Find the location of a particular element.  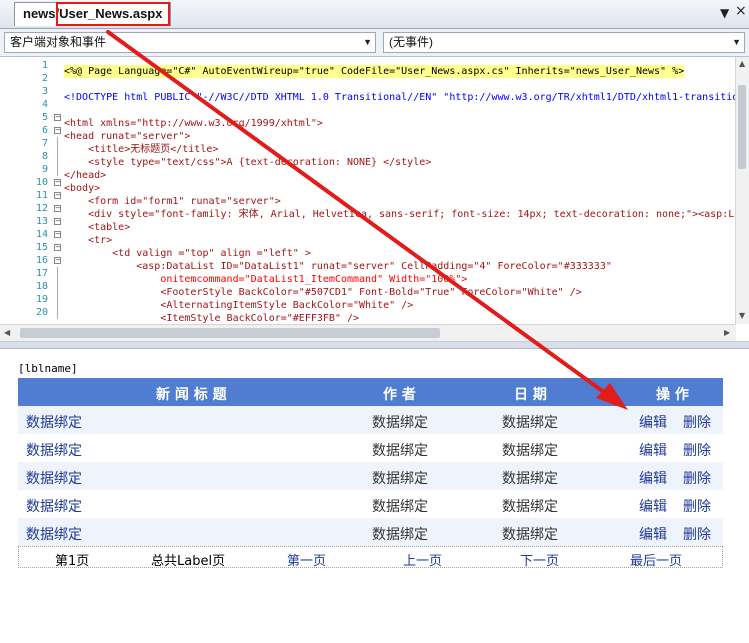

vertical-scroll-thumb is located at coordinates (742, 127).